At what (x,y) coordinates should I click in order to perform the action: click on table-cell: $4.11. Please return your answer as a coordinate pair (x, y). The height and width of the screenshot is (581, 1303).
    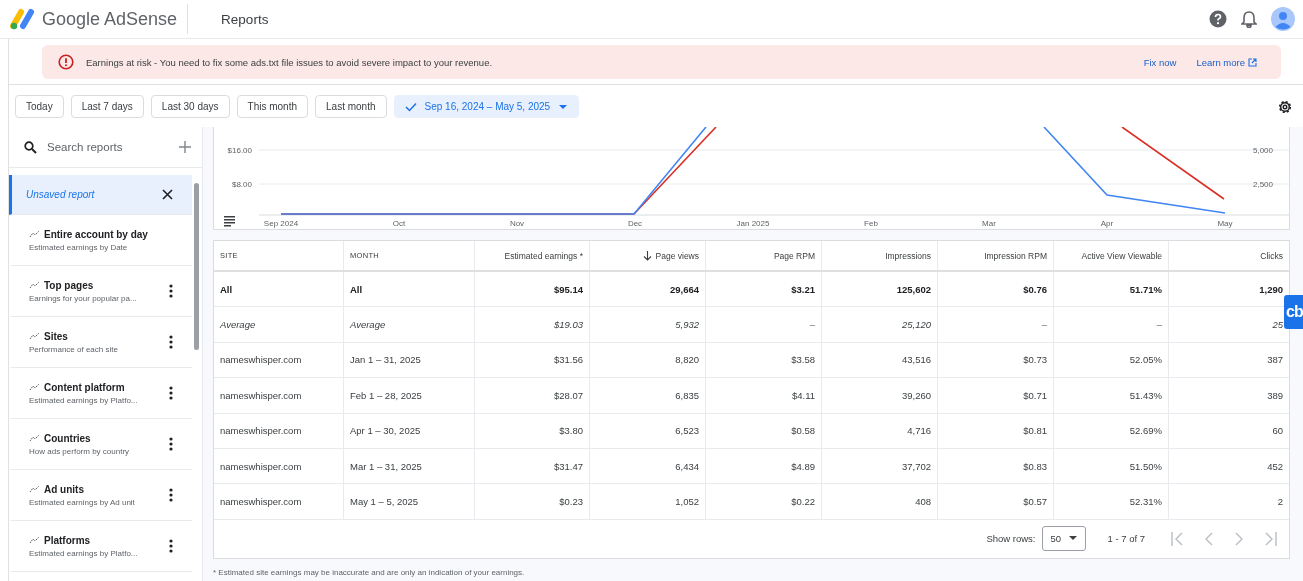
    Looking at the image, I should click on (764, 395).